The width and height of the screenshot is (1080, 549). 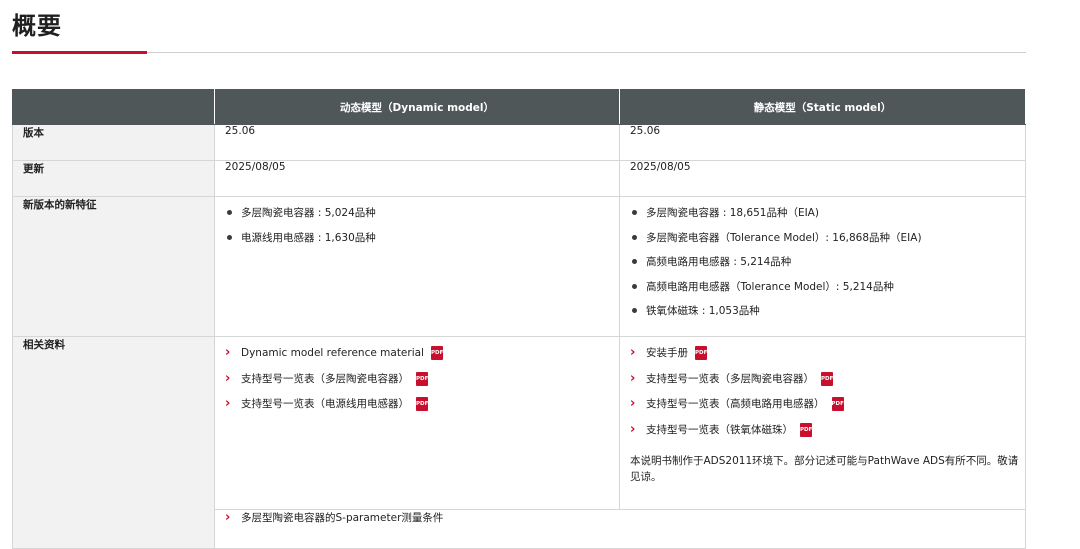 What do you see at coordinates (519, 52) in the screenshot?
I see `title-divider` at bounding box center [519, 52].